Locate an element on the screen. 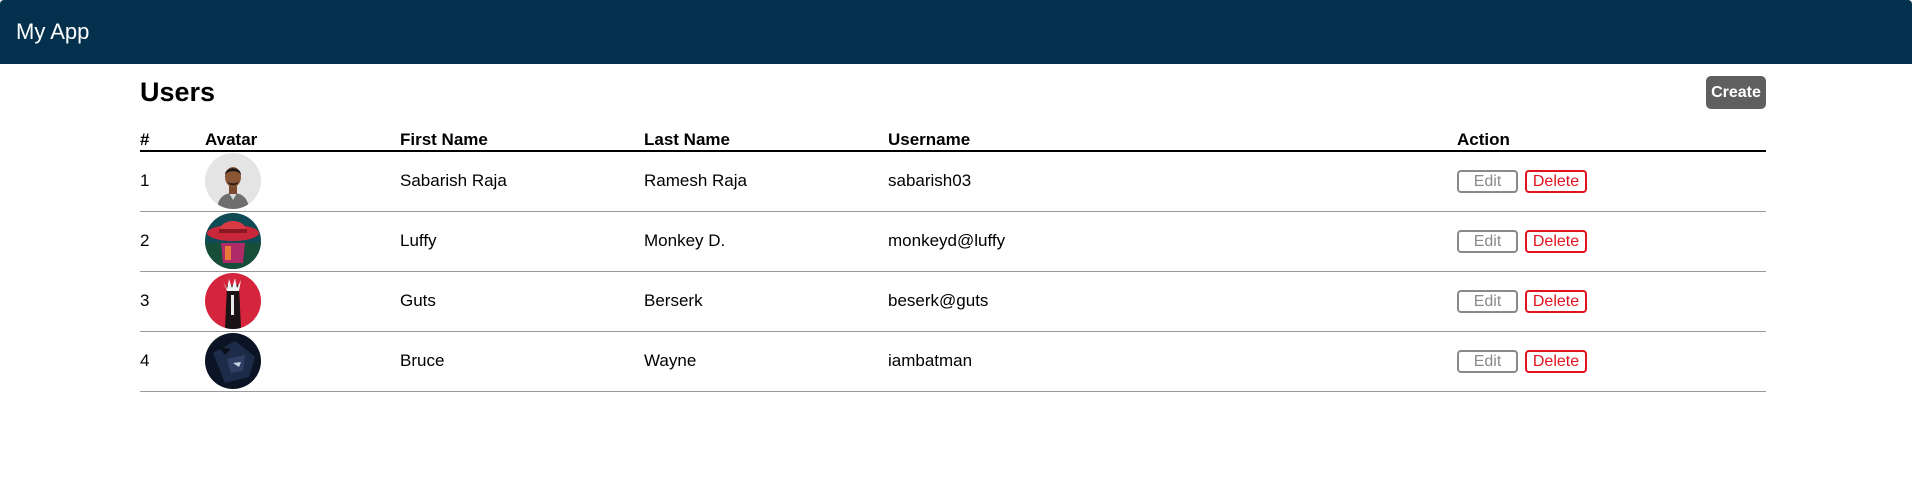  last-name-cell: Berserk is located at coordinates (766, 301).